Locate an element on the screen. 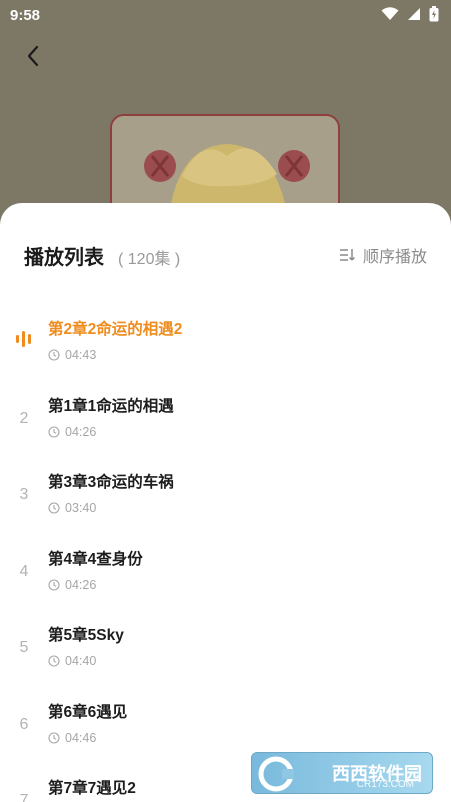 The width and height of the screenshot is (451, 802). episode-duration: 04:46 is located at coordinates (72, 738).